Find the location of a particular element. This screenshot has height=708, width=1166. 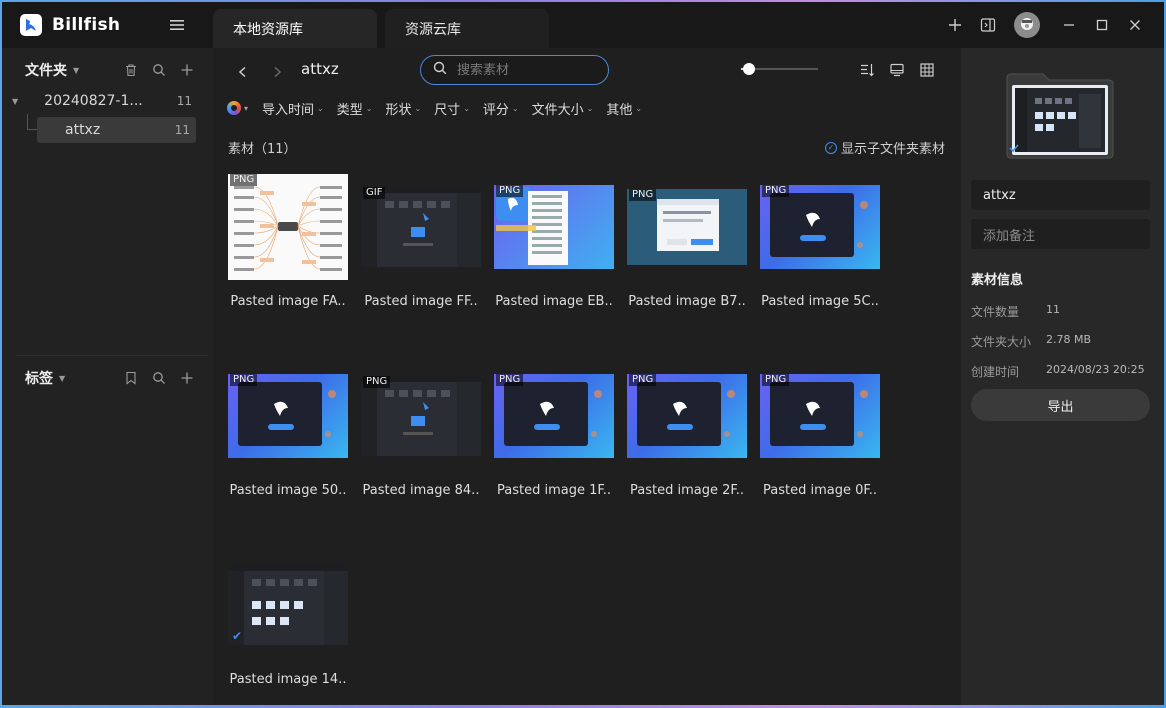

thumbnail-frame: GIF is located at coordinates (421, 227).